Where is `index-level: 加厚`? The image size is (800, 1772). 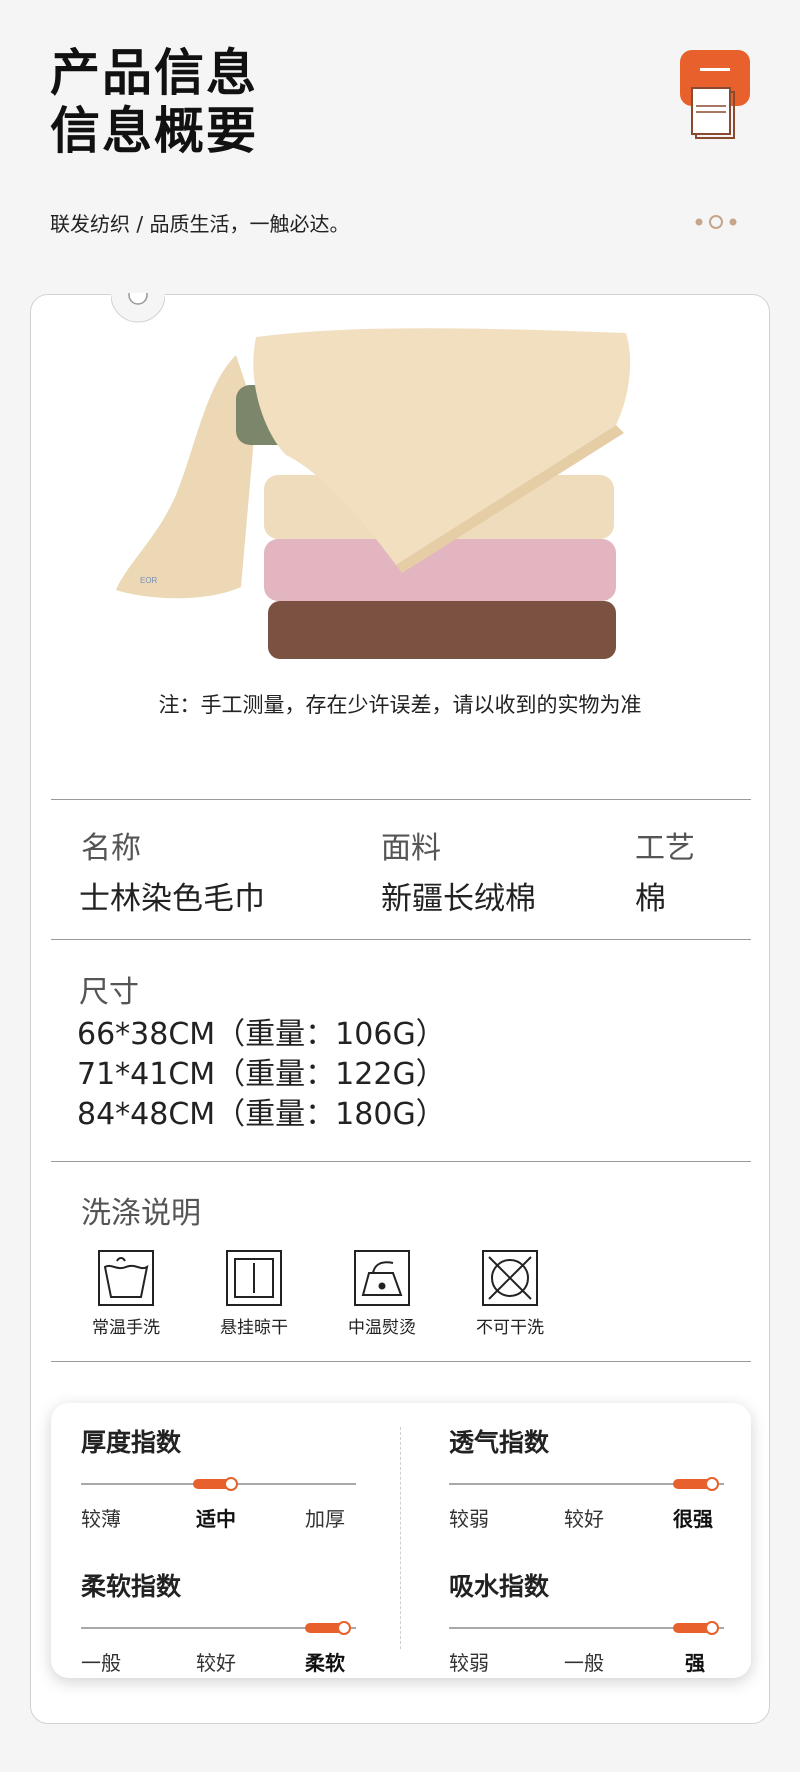
index-level: 加厚 is located at coordinates (325, 1519).